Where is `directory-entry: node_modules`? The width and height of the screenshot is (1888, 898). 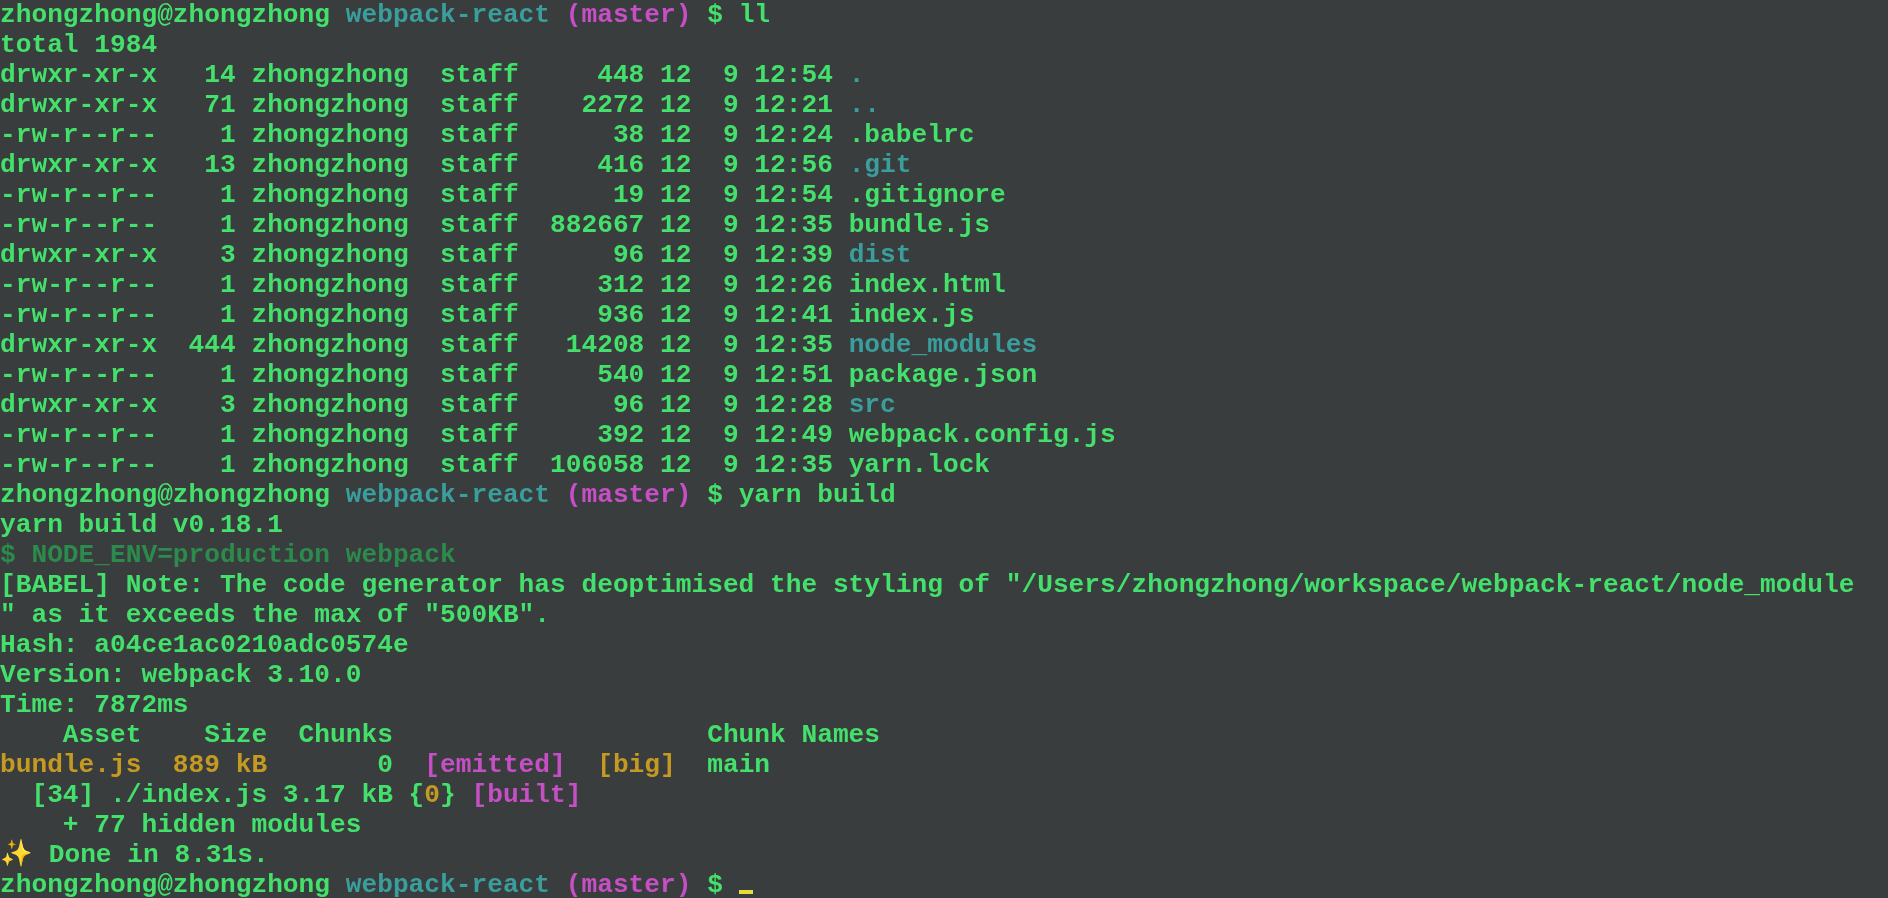
directory-entry: node_modules is located at coordinates (943, 345).